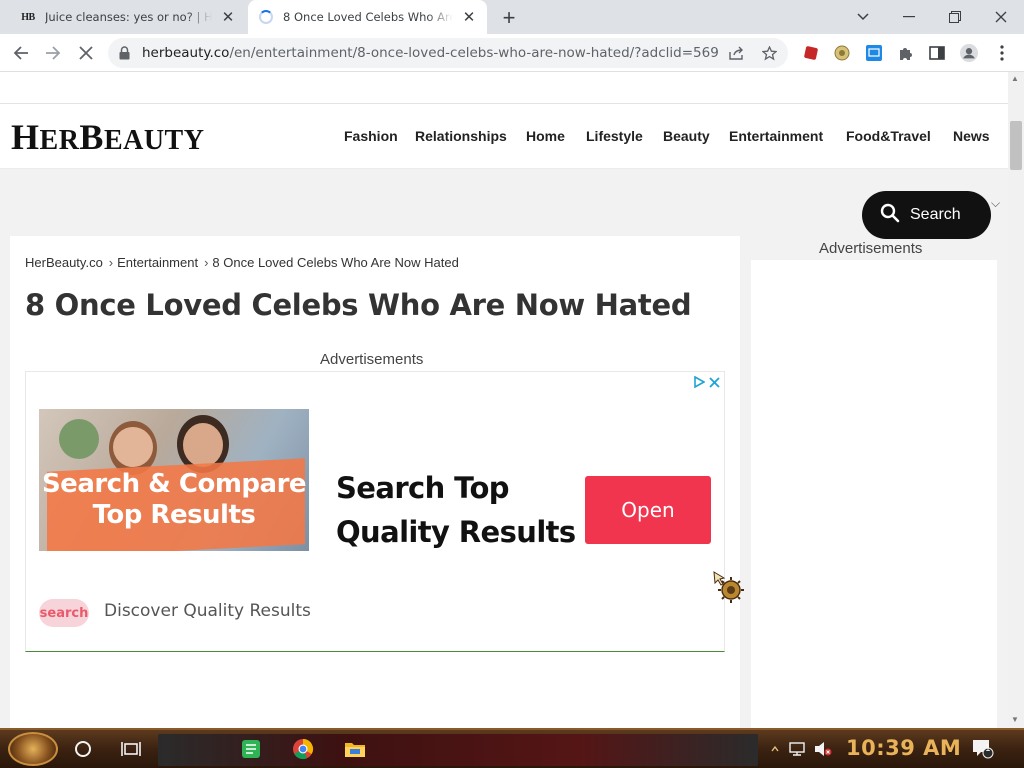  I want to click on ad-image: Search & Compare Top Results, so click(174, 480).